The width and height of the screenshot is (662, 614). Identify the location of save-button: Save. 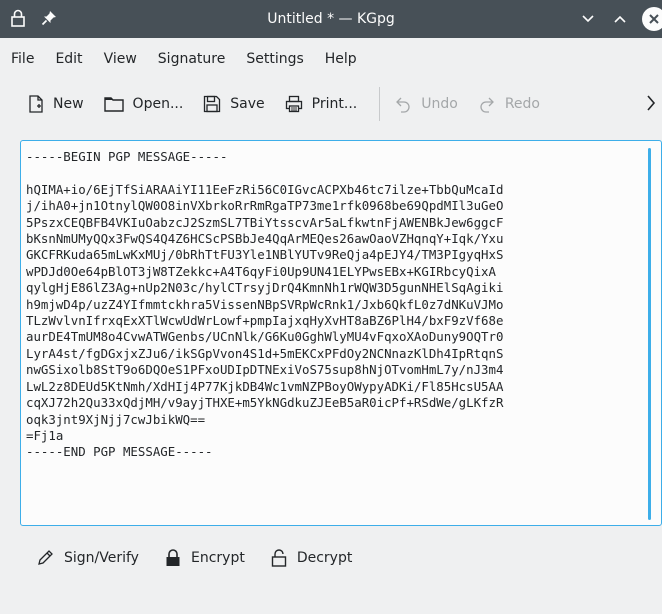
(234, 104).